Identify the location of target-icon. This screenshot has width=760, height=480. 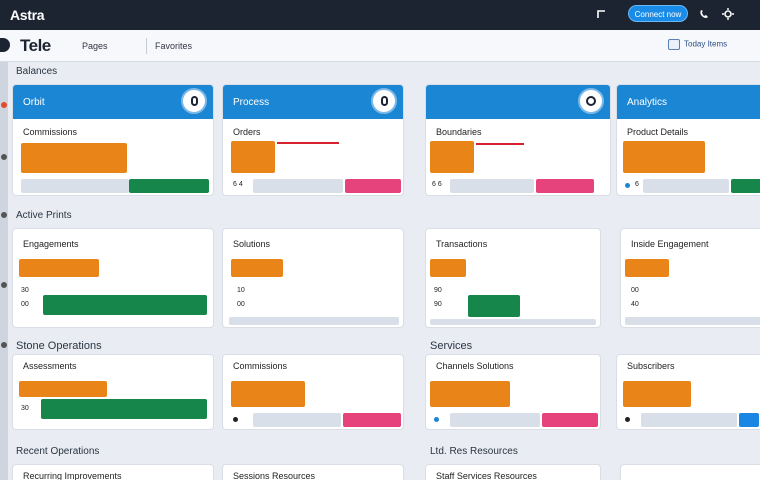
(591, 101).